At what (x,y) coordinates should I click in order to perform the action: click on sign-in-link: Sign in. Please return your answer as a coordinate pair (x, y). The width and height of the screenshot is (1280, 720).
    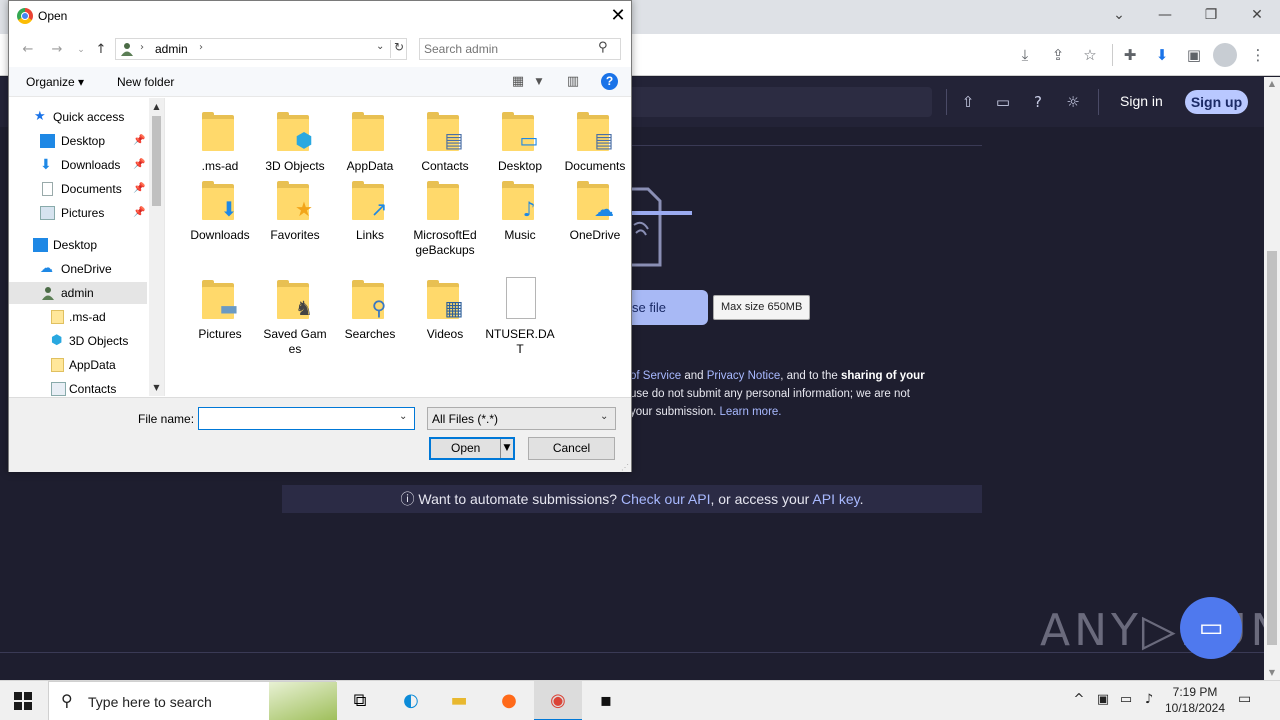
    Looking at the image, I should click on (1141, 101).